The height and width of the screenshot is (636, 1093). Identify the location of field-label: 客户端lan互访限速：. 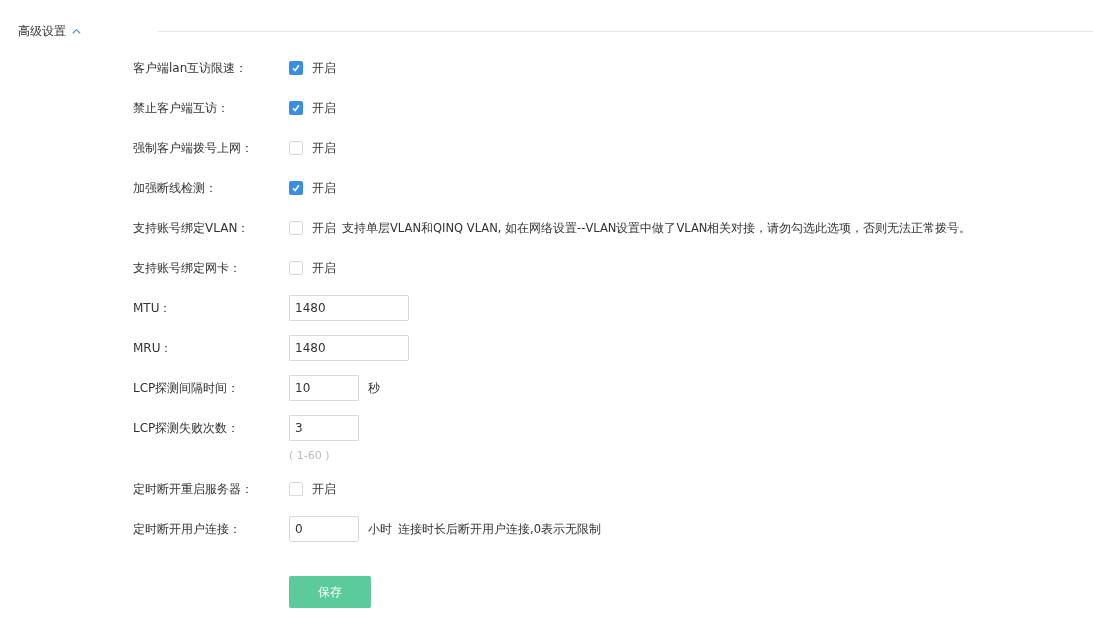
(190, 68).